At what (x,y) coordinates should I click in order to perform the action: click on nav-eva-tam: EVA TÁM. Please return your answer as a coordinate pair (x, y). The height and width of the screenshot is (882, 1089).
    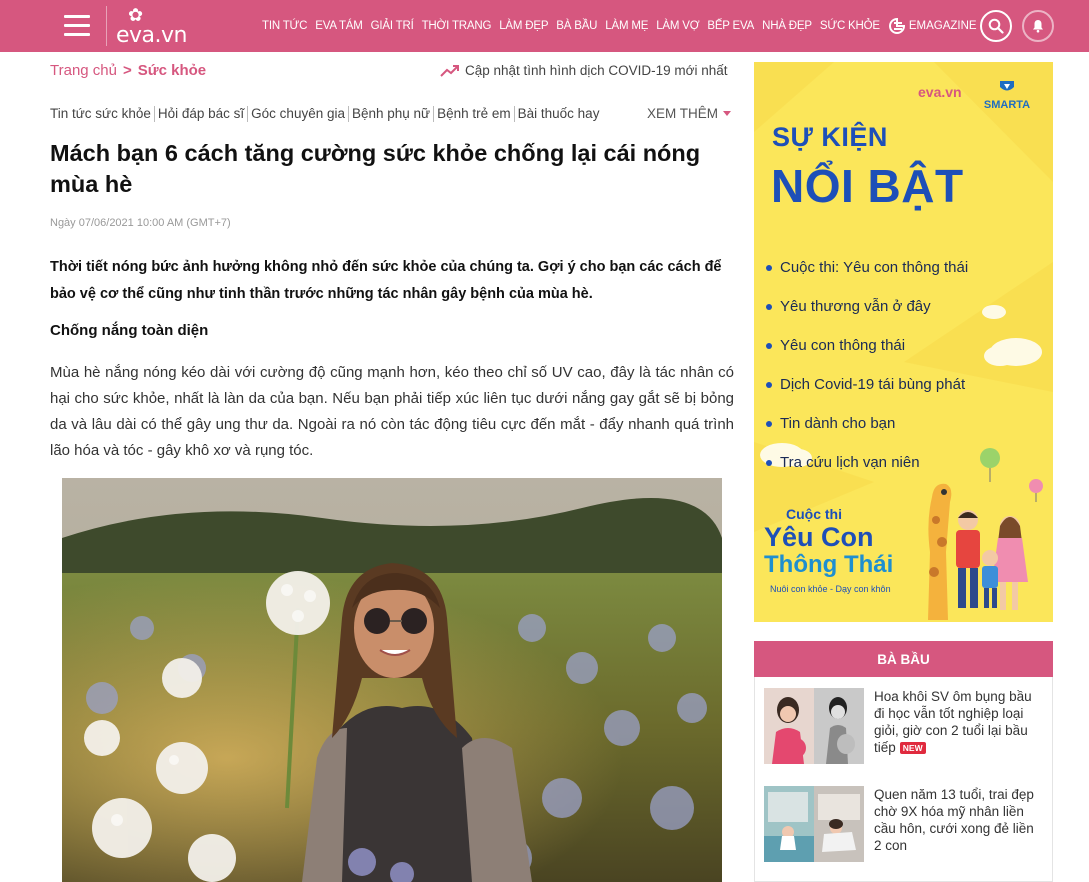
    Looking at the image, I should click on (339, 26).